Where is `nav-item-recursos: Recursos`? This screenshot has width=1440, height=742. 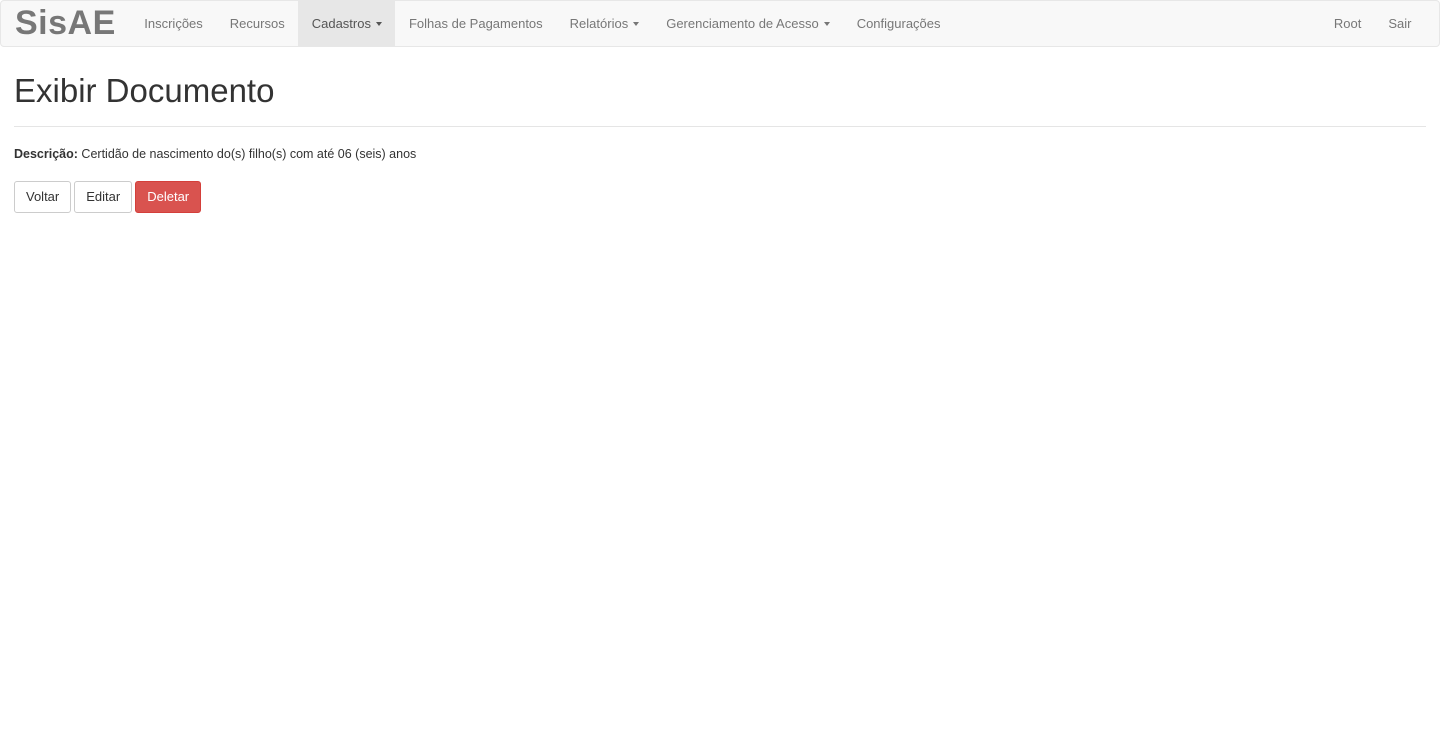
nav-item-recursos: Recursos is located at coordinates (257, 23).